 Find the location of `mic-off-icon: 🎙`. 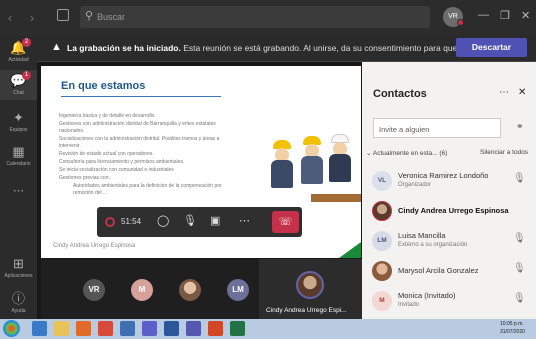

mic-off-icon: 🎙 is located at coordinates (190, 220).